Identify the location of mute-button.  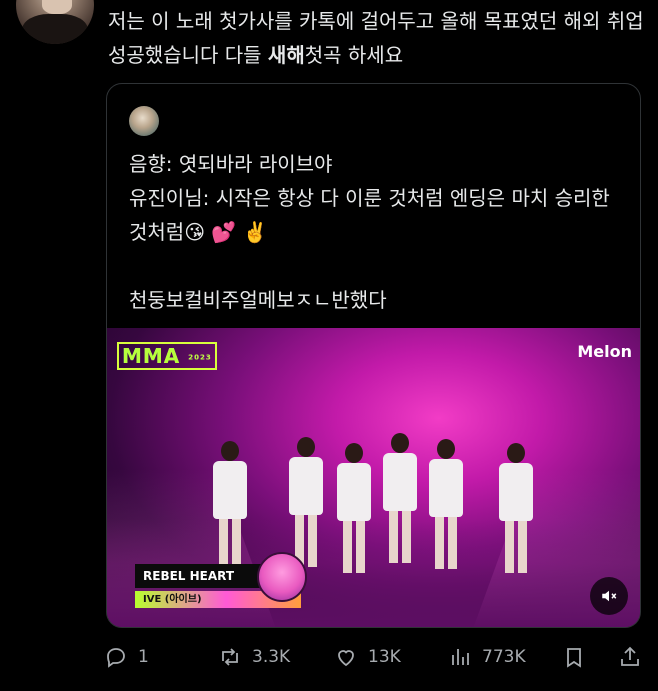
(609, 596).